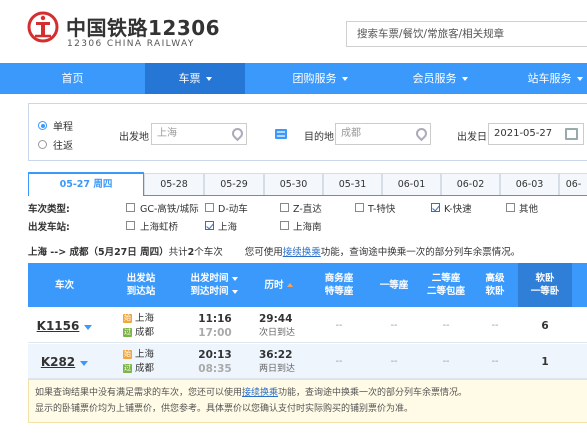 This screenshot has height=446, width=587. What do you see at coordinates (159, 227) in the screenshot?
I see `filter-label: 上海虹桥` at bounding box center [159, 227].